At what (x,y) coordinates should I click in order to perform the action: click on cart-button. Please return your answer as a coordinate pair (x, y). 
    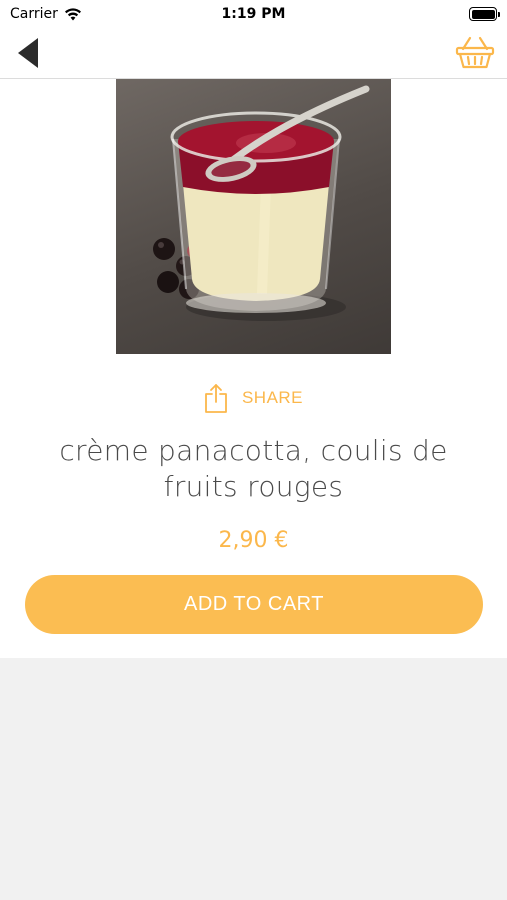
    Looking at the image, I should click on (475, 53).